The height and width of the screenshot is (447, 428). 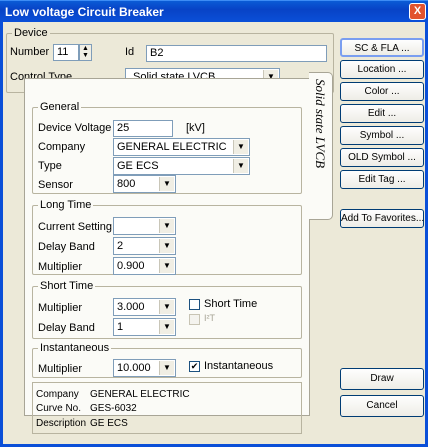 I want to click on company-select: GENERAL ELECTRIC ▼, so click(x=181, y=147).